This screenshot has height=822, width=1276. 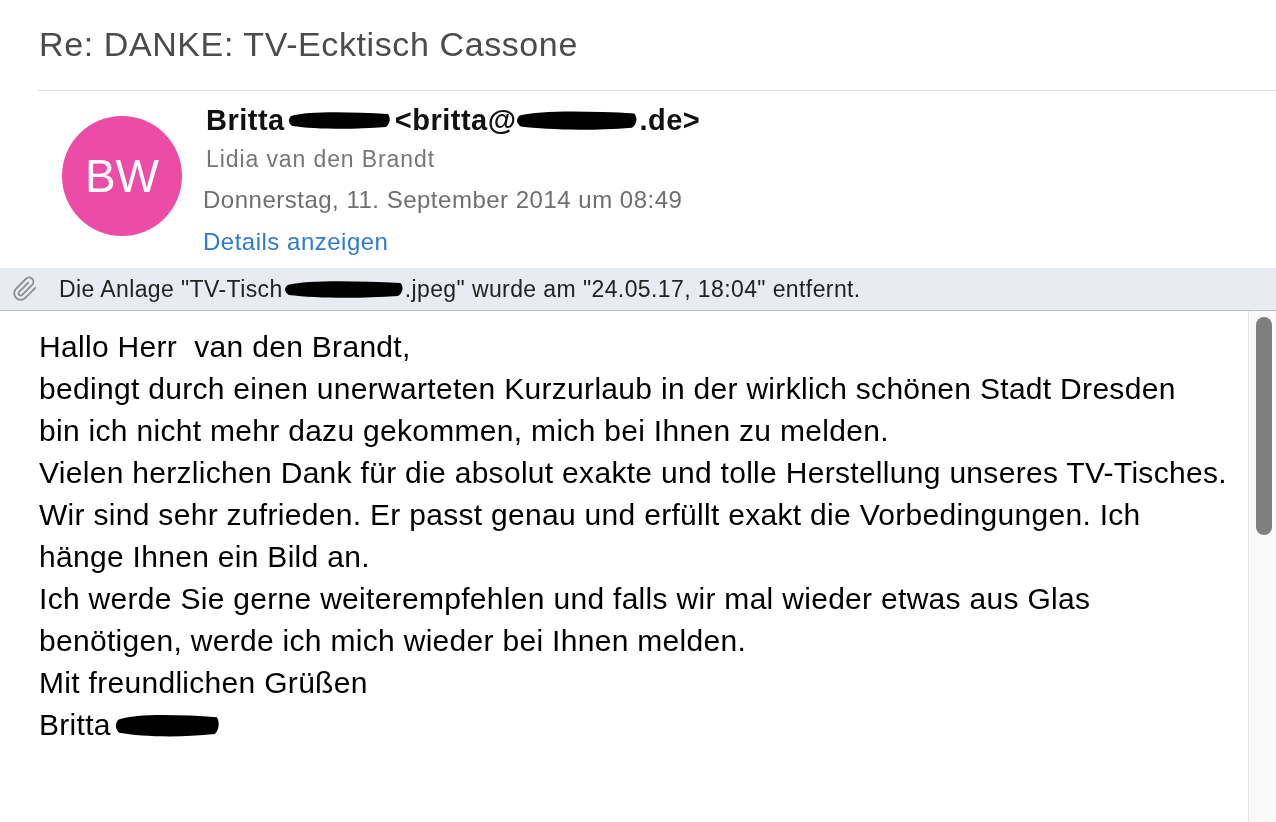 I want to click on scrollbar-thumb, so click(x=1264, y=426).